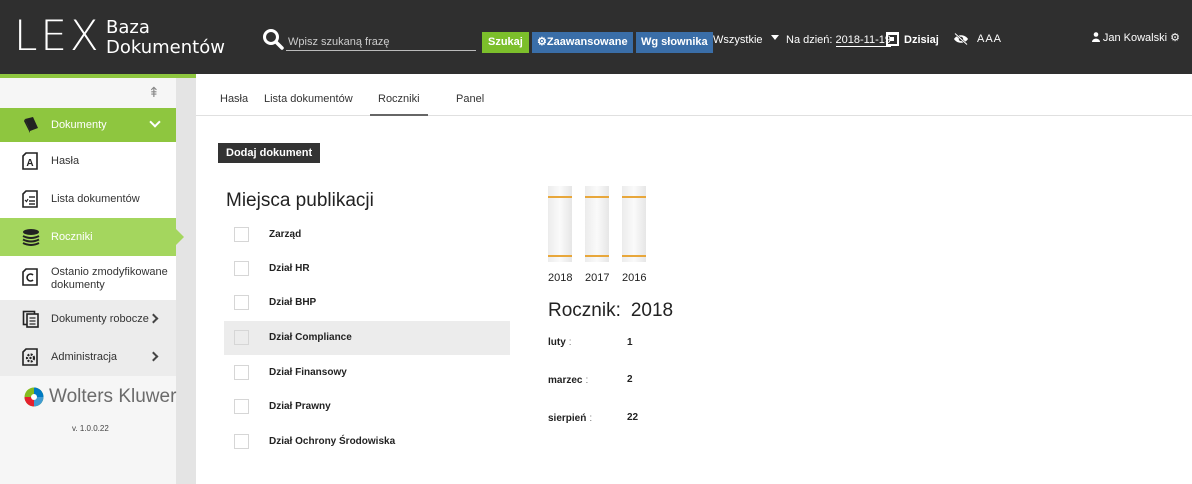 The height and width of the screenshot is (484, 1192). I want to click on date-filter: Na dzień: 2018-11-19, so click(838, 40).